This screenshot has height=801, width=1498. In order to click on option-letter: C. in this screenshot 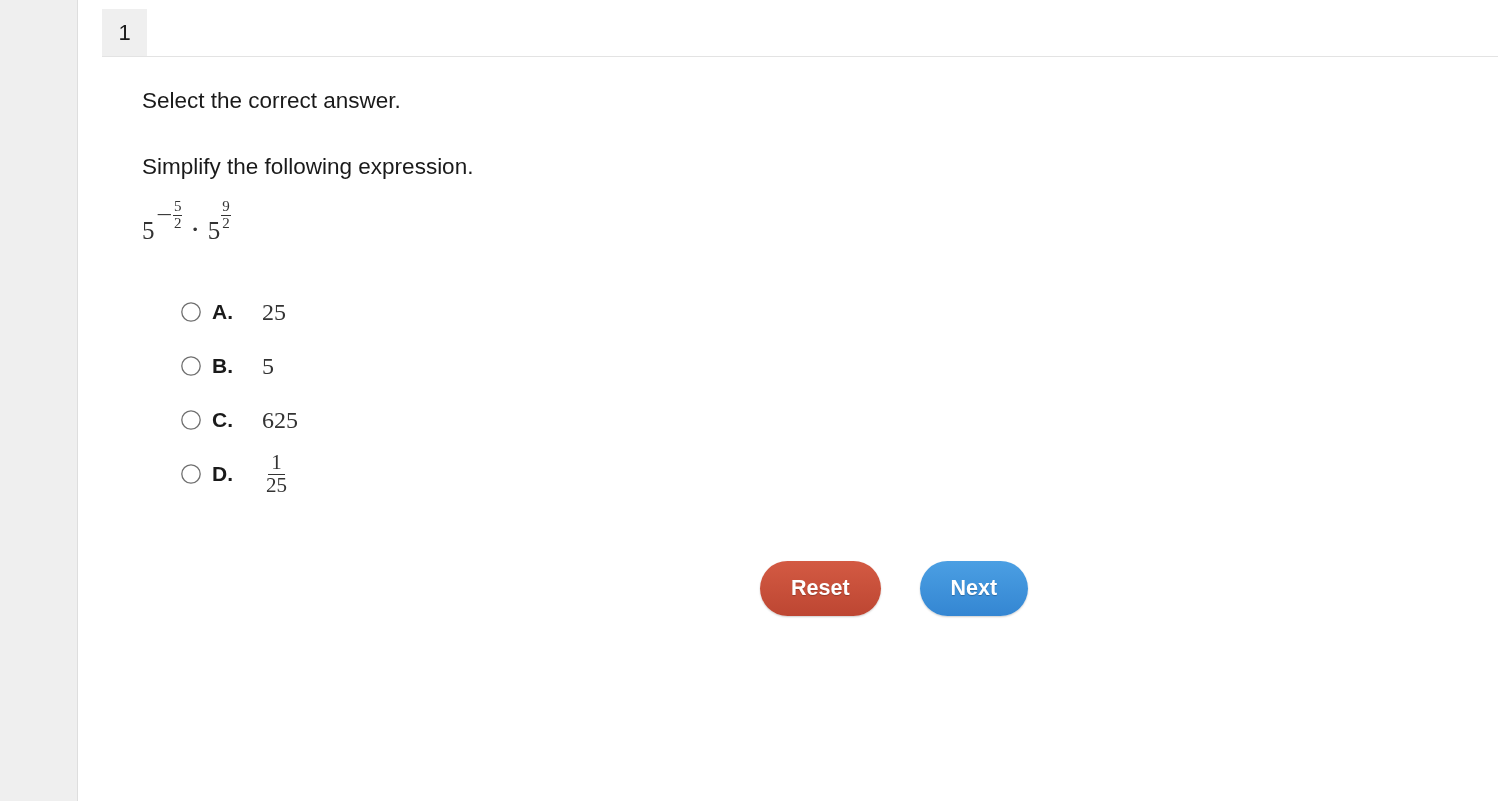, I will do `click(223, 420)`.